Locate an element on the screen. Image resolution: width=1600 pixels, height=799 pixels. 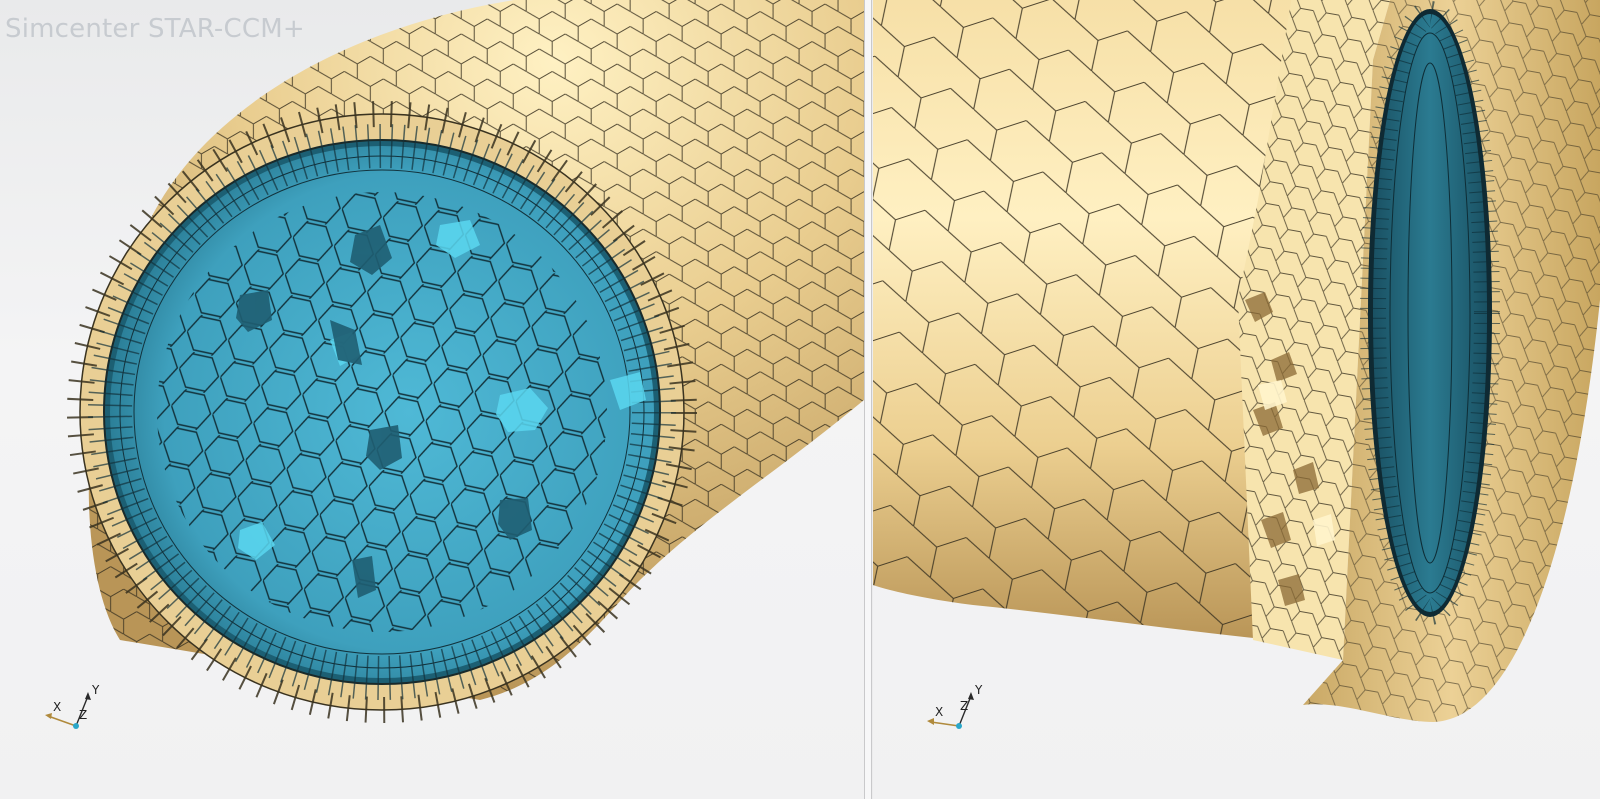
viewport-splitter is located at coordinates (868, 399).